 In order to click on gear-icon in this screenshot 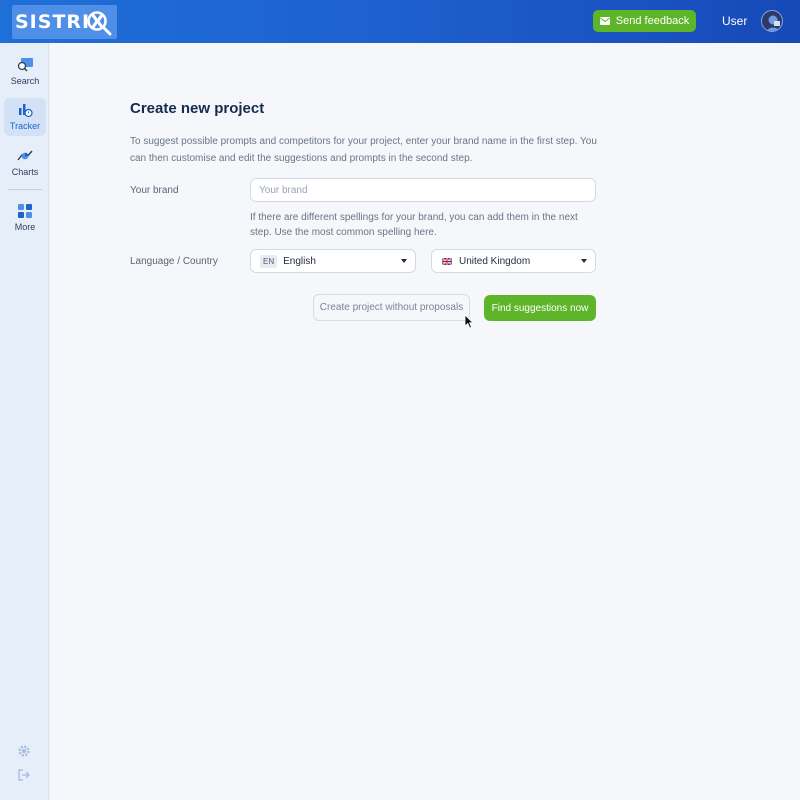, I will do `click(24, 751)`.